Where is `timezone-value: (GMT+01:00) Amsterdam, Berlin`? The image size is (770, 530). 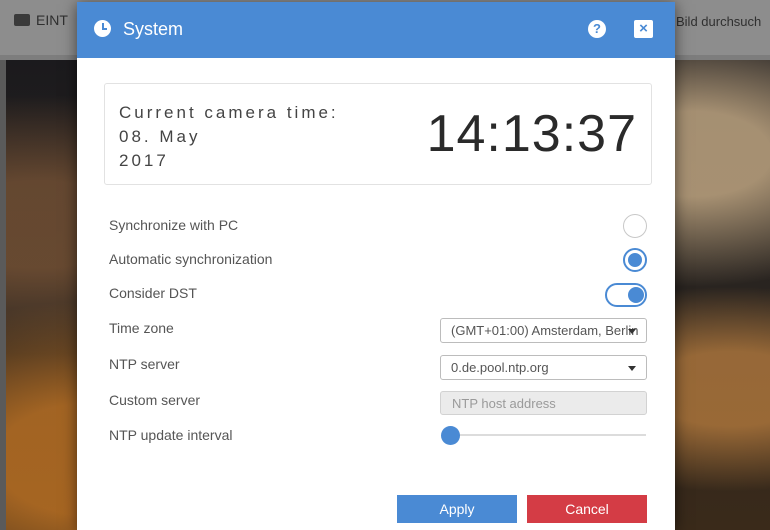 timezone-value: (GMT+01:00) Amsterdam, Berlin is located at coordinates (545, 330).